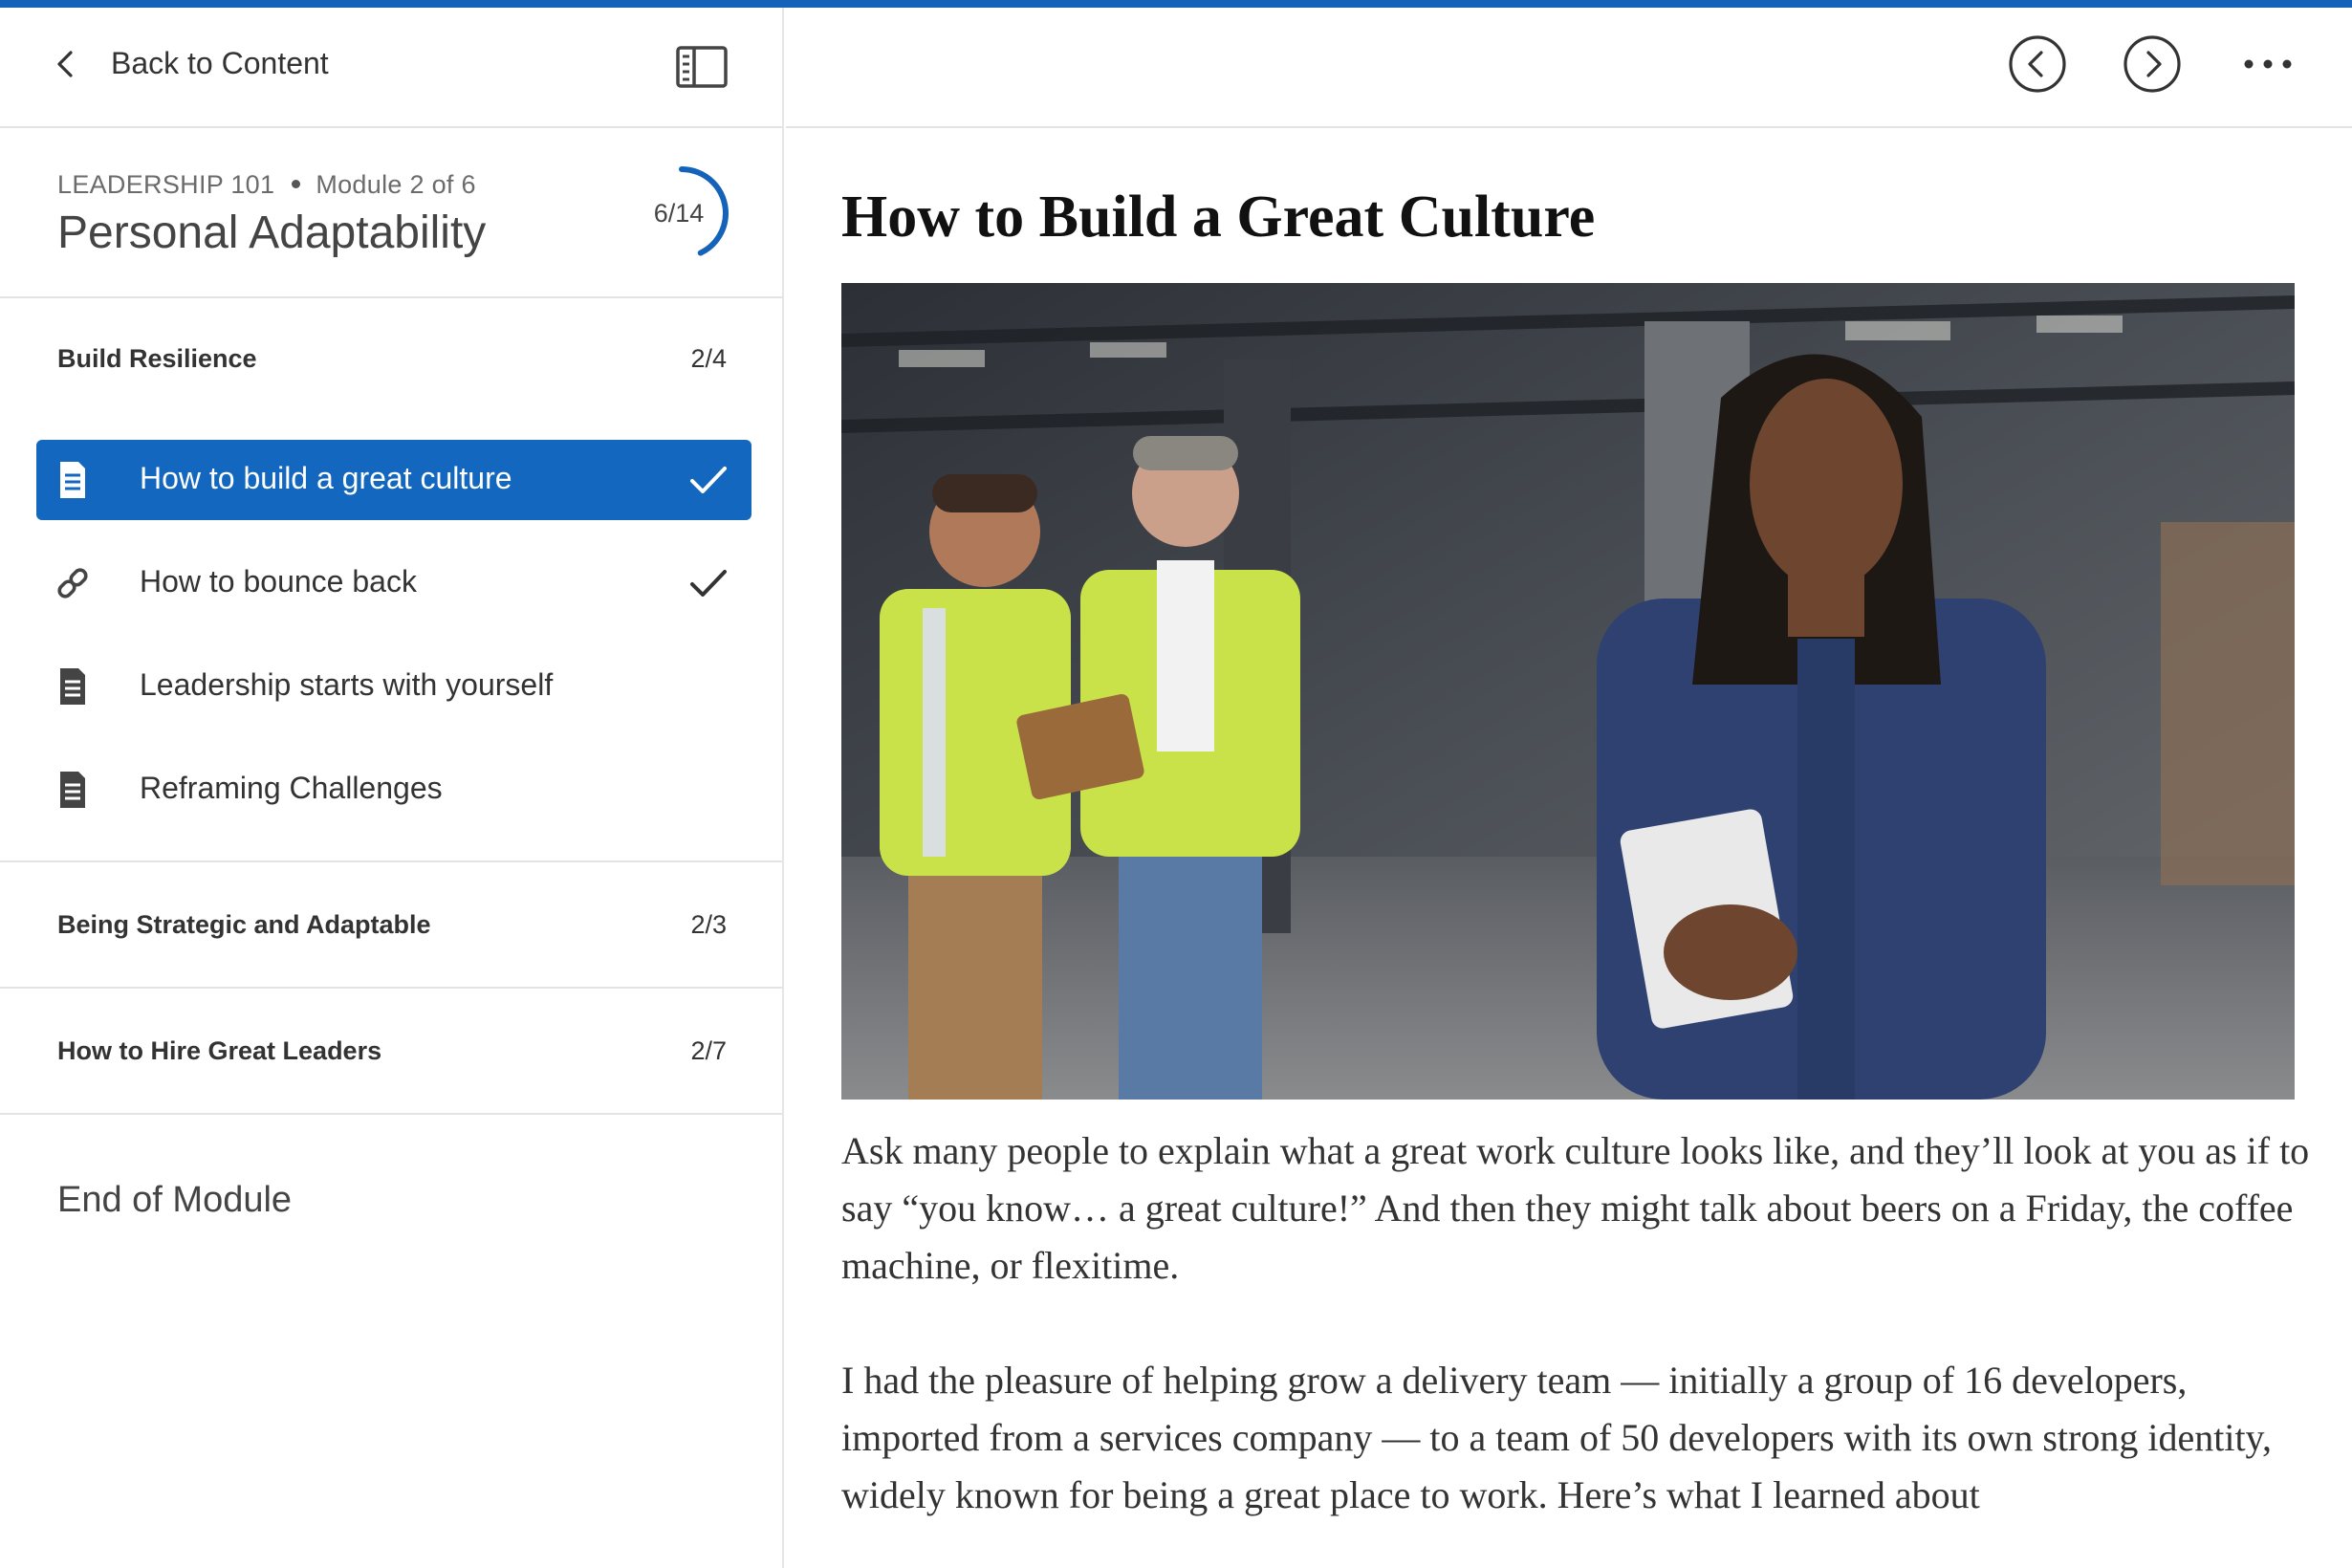  Describe the element at coordinates (174, 1200) in the screenshot. I see `end-of-module-label: End of Module` at that location.